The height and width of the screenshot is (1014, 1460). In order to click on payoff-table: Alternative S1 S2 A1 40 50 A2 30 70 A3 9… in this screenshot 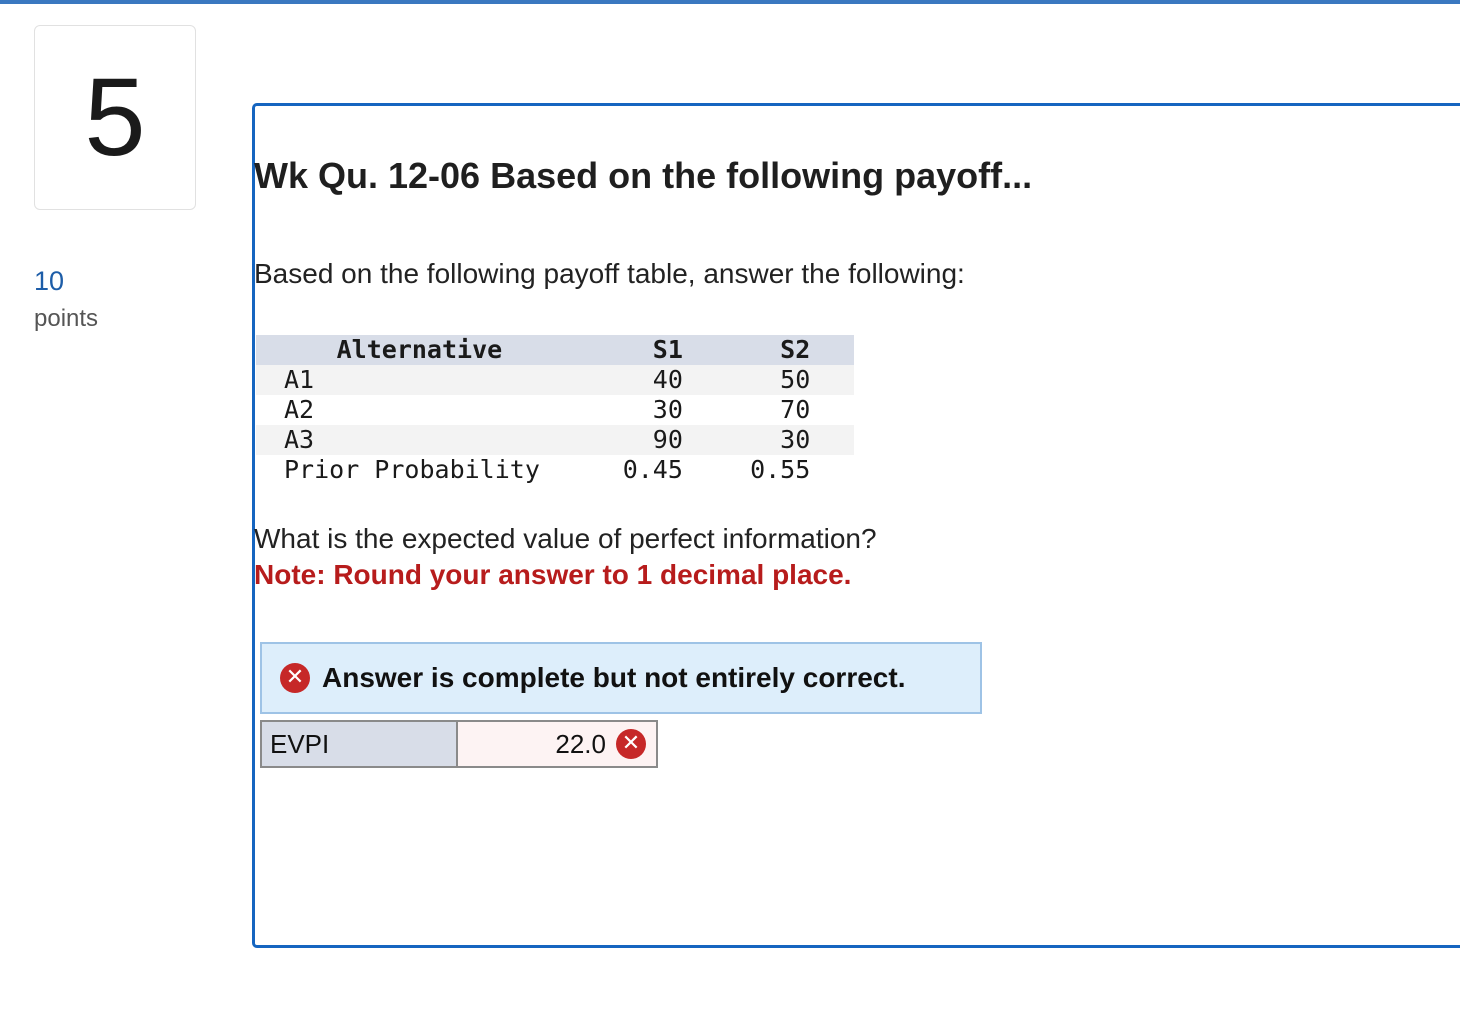, I will do `click(555, 410)`.